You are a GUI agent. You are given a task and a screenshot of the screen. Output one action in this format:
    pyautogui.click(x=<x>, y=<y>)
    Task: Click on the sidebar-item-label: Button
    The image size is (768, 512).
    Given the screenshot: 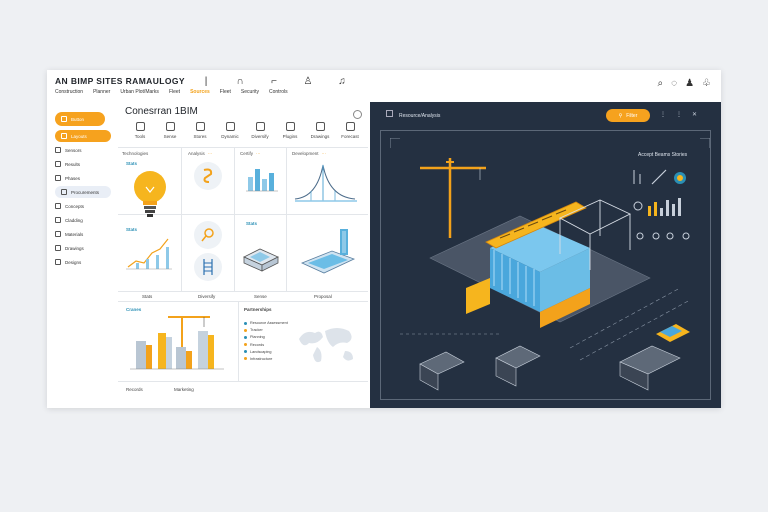 What is the action you would take?
    pyautogui.click(x=78, y=119)
    